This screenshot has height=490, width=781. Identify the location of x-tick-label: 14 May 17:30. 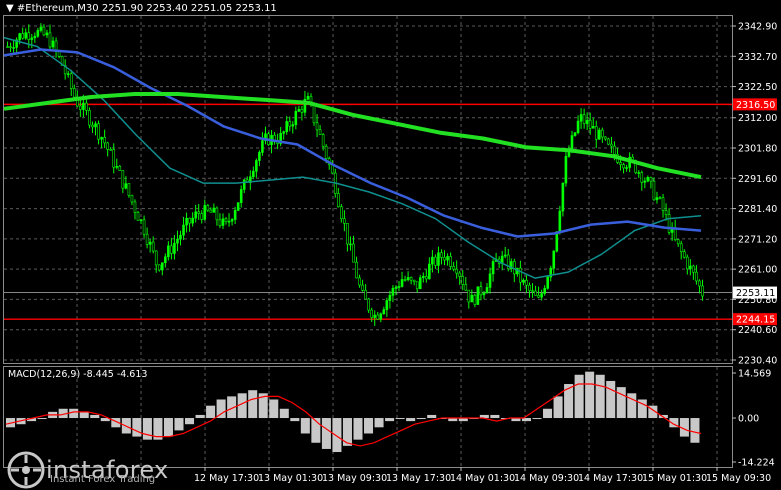
(610, 478).